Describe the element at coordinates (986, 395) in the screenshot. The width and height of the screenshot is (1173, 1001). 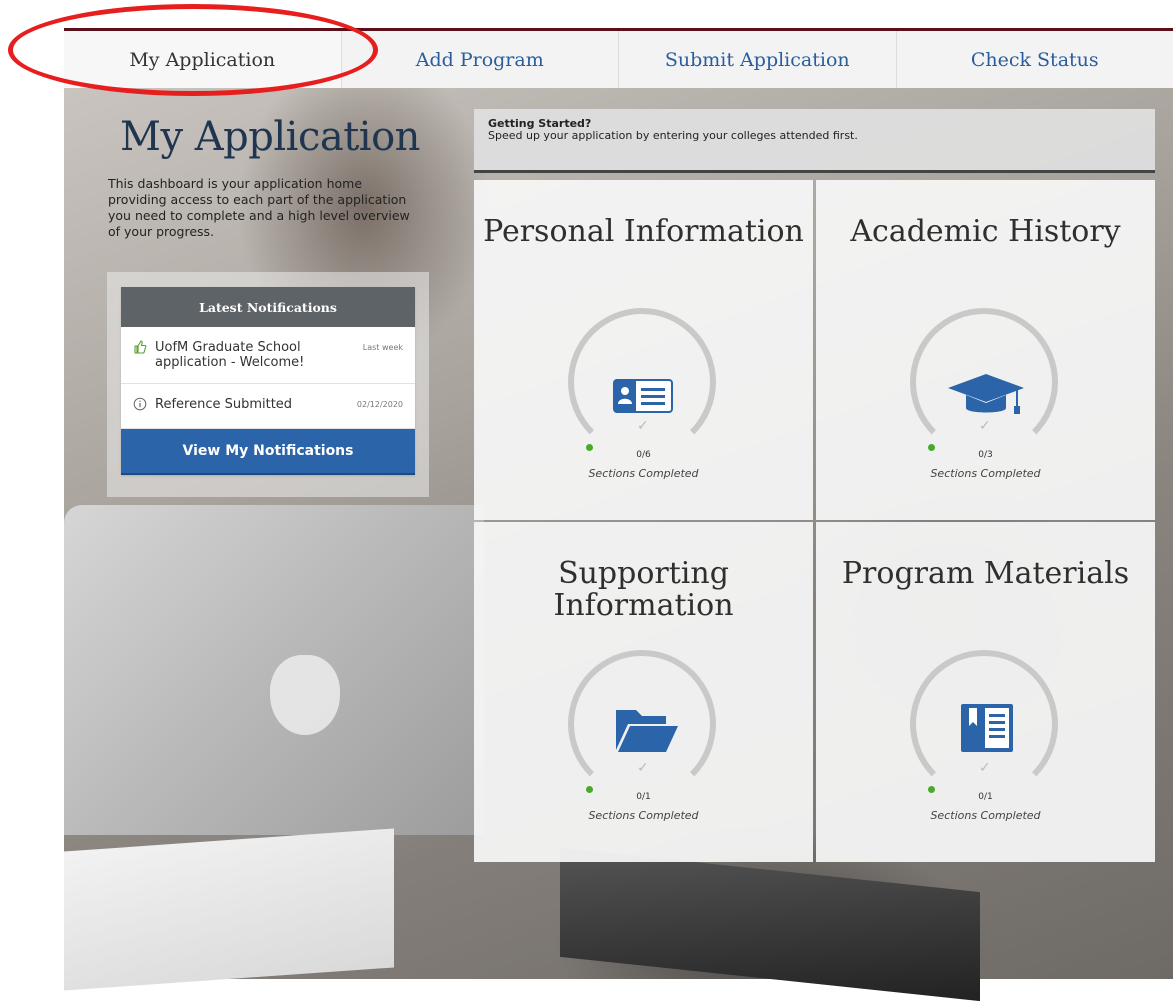
I see `graduation-cap-icon` at that location.